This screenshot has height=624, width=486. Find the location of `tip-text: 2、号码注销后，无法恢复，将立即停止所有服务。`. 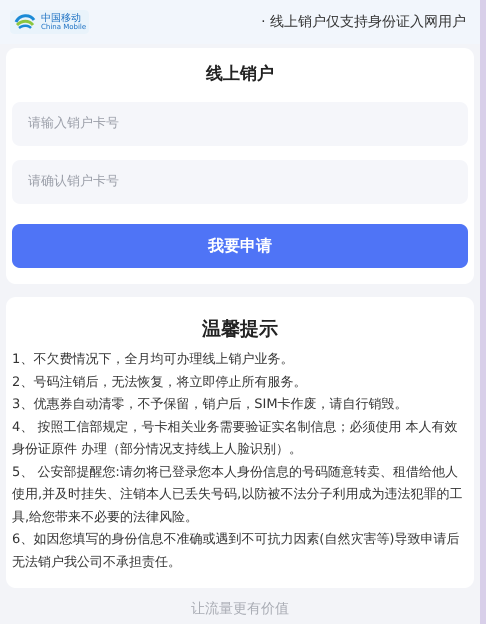

tip-text: 2、号码注销后，无法恢复，将立即停止所有服务。 is located at coordinates (160, 383).